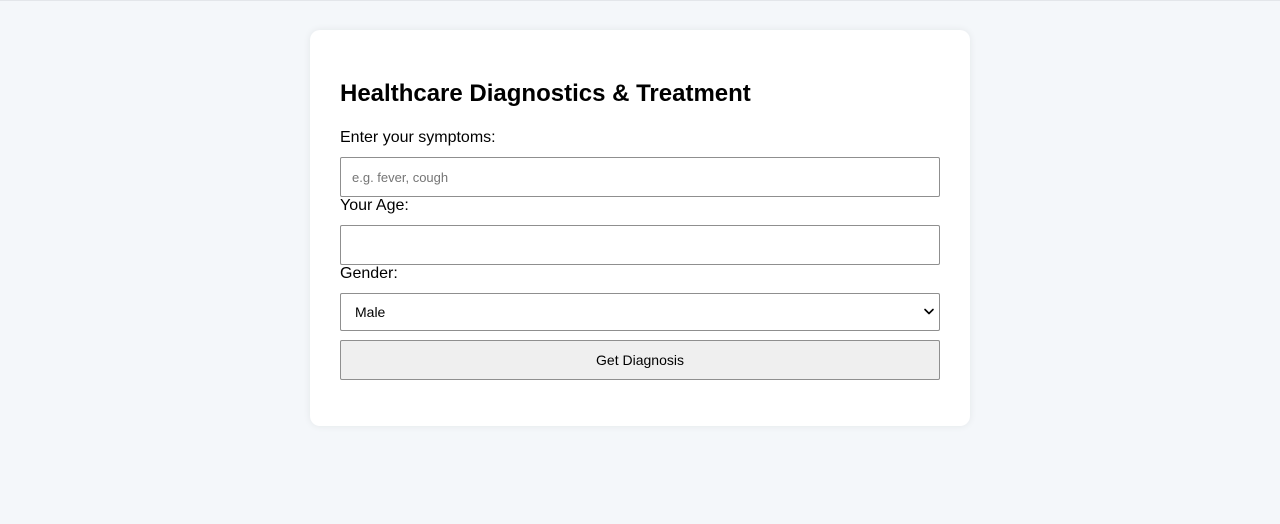 The height and width of the screenshot is (524, 1280). I want to click on top-divider, so click(640, 0).